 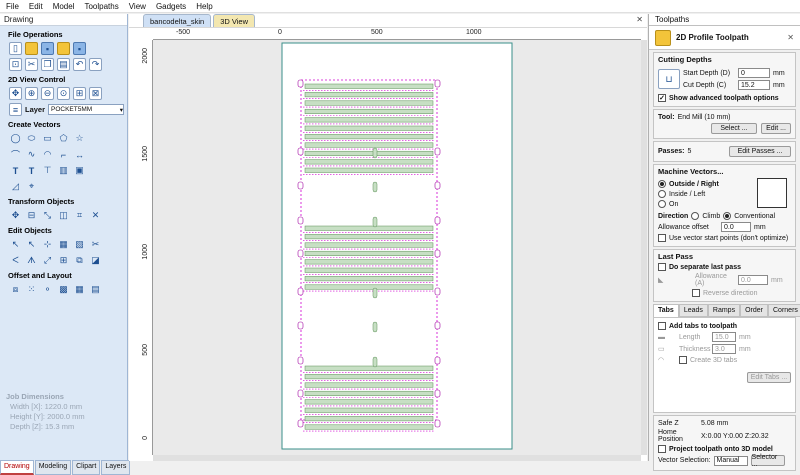 What do you see at coordinates (31, 186) in the screenshot?
I see `node-edit-icon: ⌖` at bounding box center [31, 186].